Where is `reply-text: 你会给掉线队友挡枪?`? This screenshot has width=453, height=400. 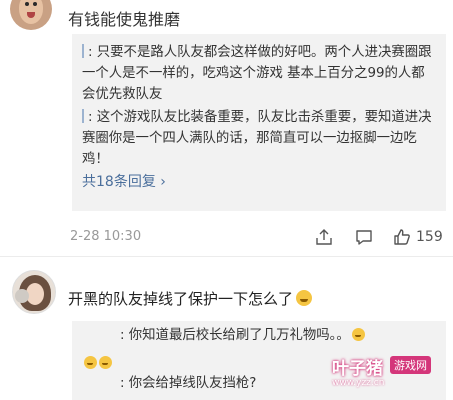
reply-text: 你会给掉线队友挡枪? is located at coordinates (192, 383).